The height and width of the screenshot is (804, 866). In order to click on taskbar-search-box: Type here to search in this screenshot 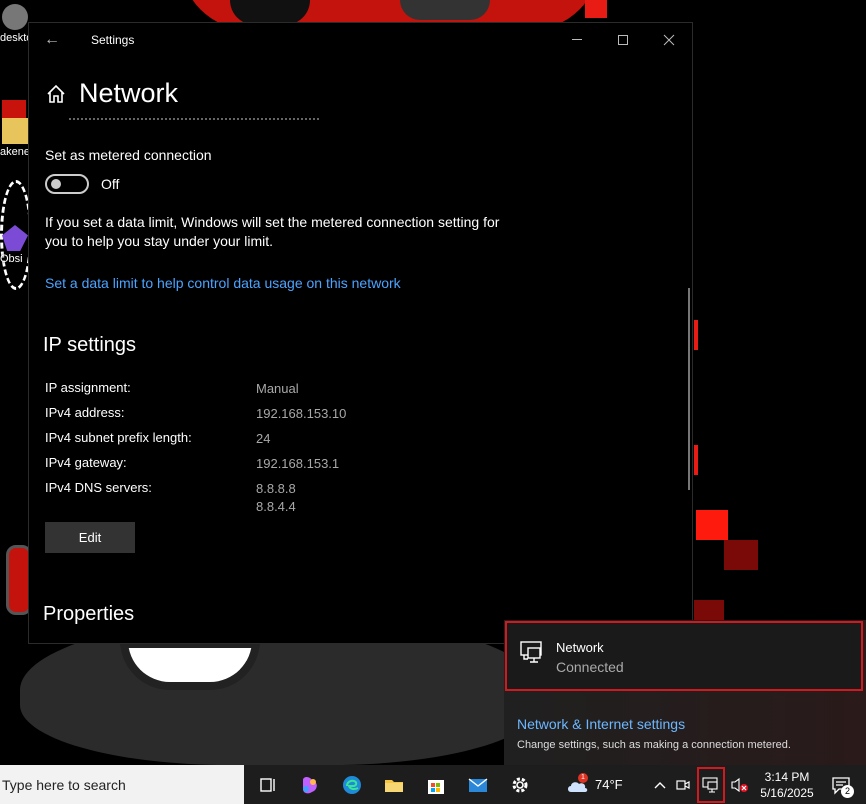, I will do `click(122, 784)`.